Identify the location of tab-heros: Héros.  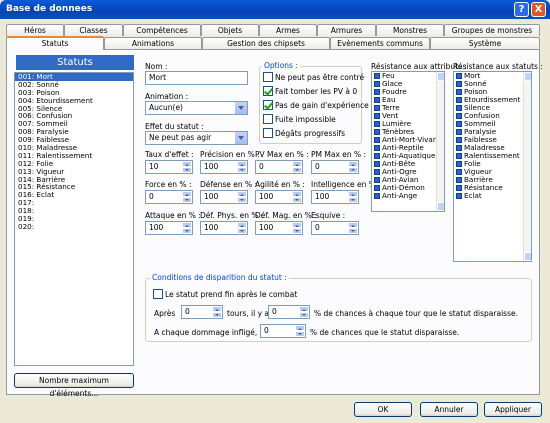
(35, 30).